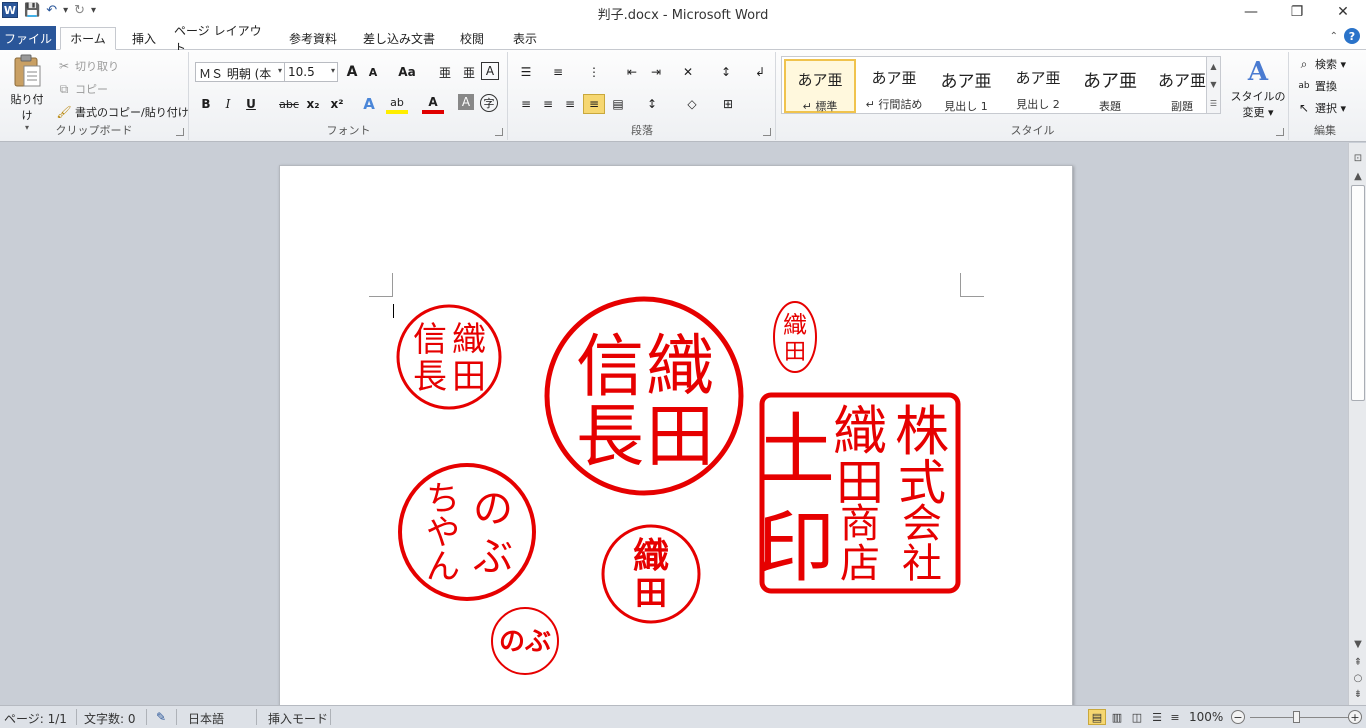 Image resolution: width=1366 pixels, height=728 pixels. Describe the element at coordinates (1316, 86) in the screenshot. I see `replace-button: ab 置換` at that location.